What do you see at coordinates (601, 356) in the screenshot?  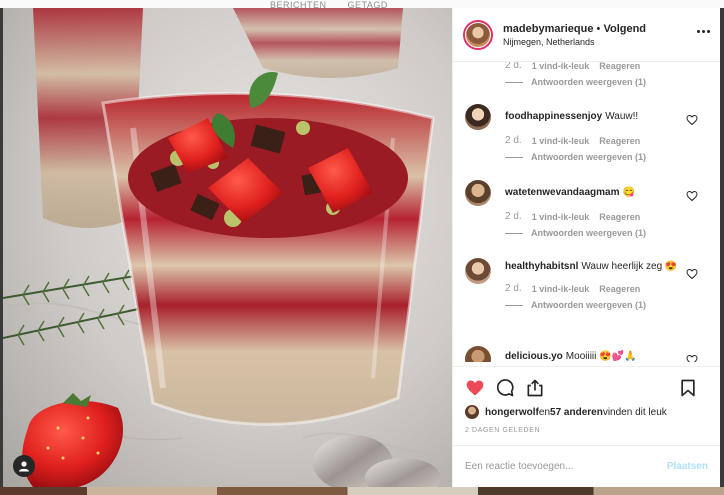 I see `comment-text: Mooiiiii 😍💕🙏` at bounding box center [601, 356].